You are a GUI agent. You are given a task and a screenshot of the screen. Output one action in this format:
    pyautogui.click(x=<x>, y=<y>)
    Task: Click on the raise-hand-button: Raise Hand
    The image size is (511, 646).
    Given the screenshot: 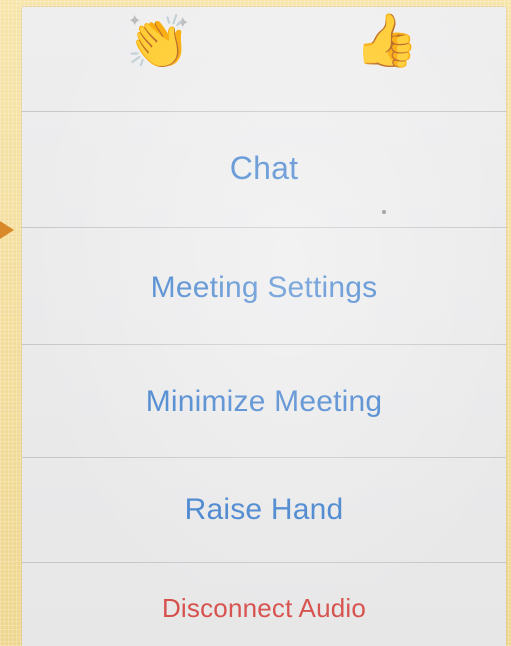 What is the action you would take?
    pyautogui.click(x=264, y=510)
    